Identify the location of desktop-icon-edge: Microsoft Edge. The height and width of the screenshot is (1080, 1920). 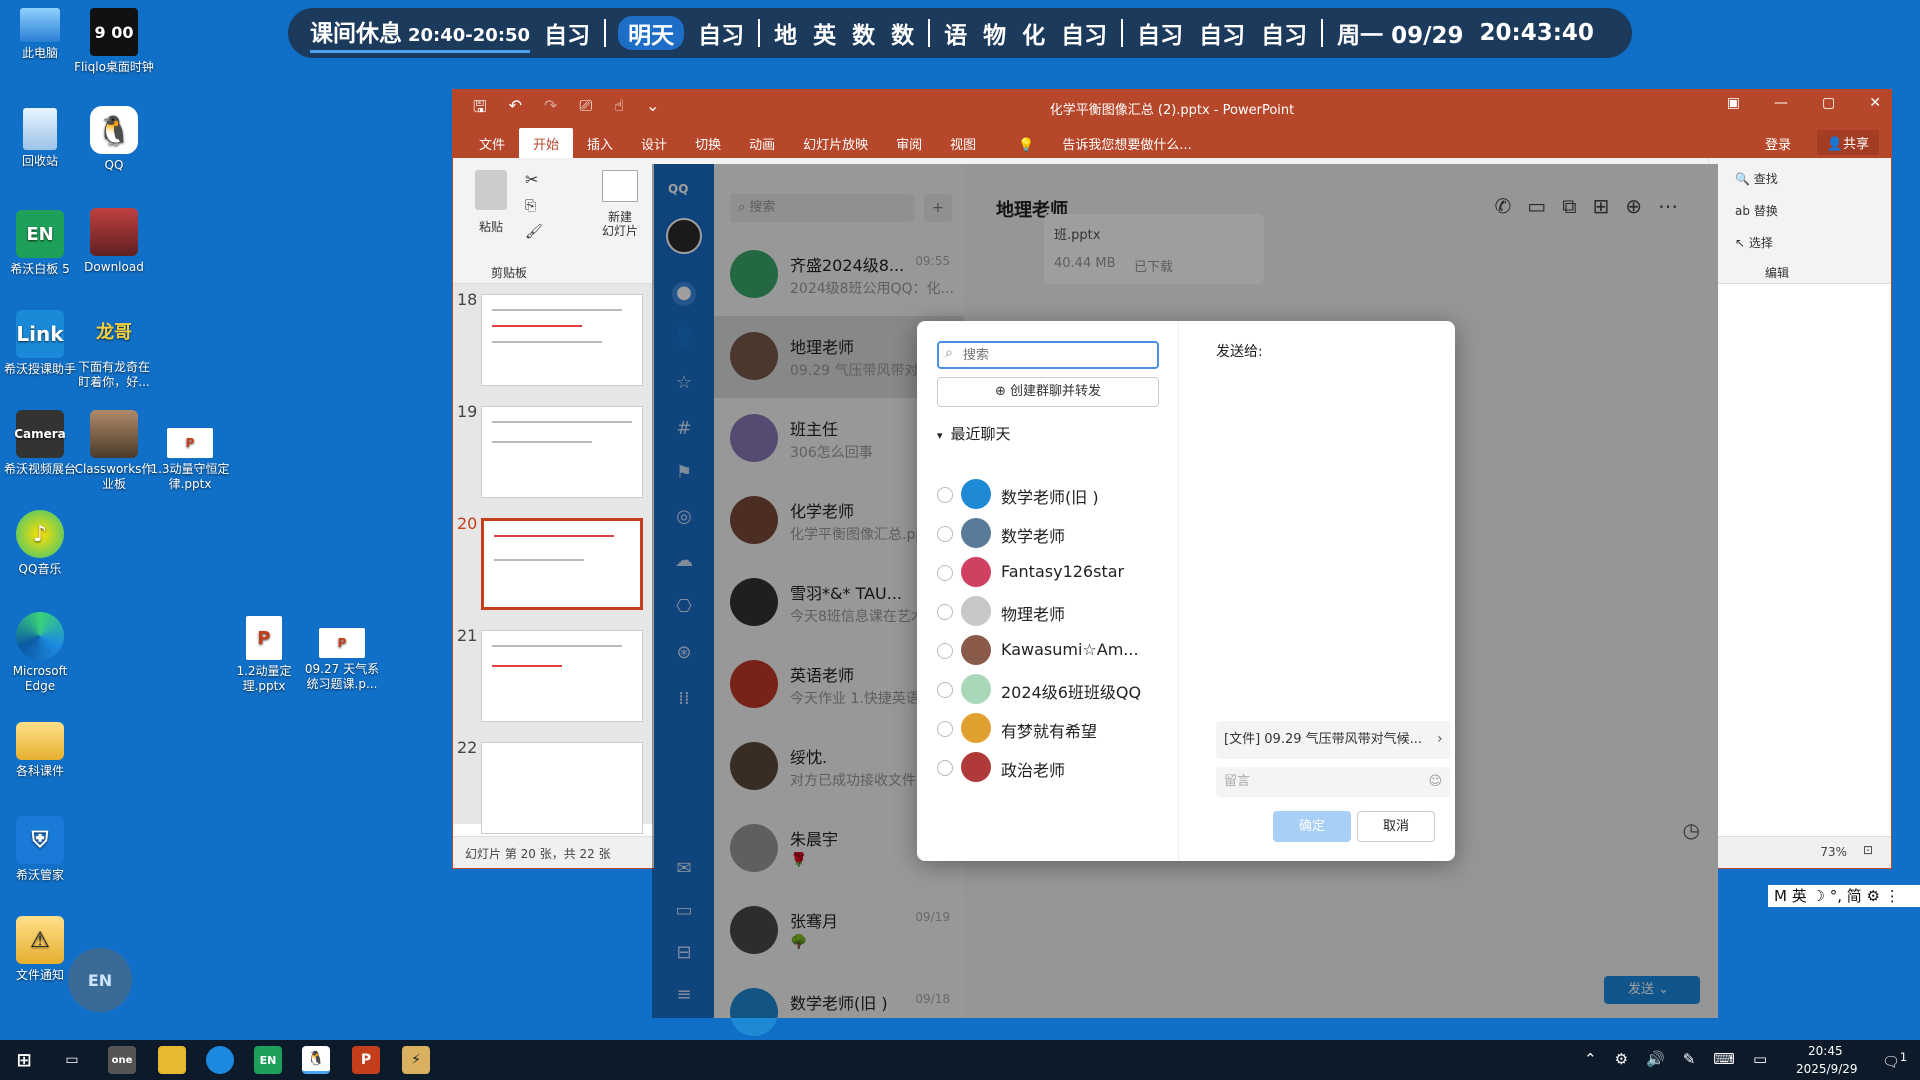
(40, 653).